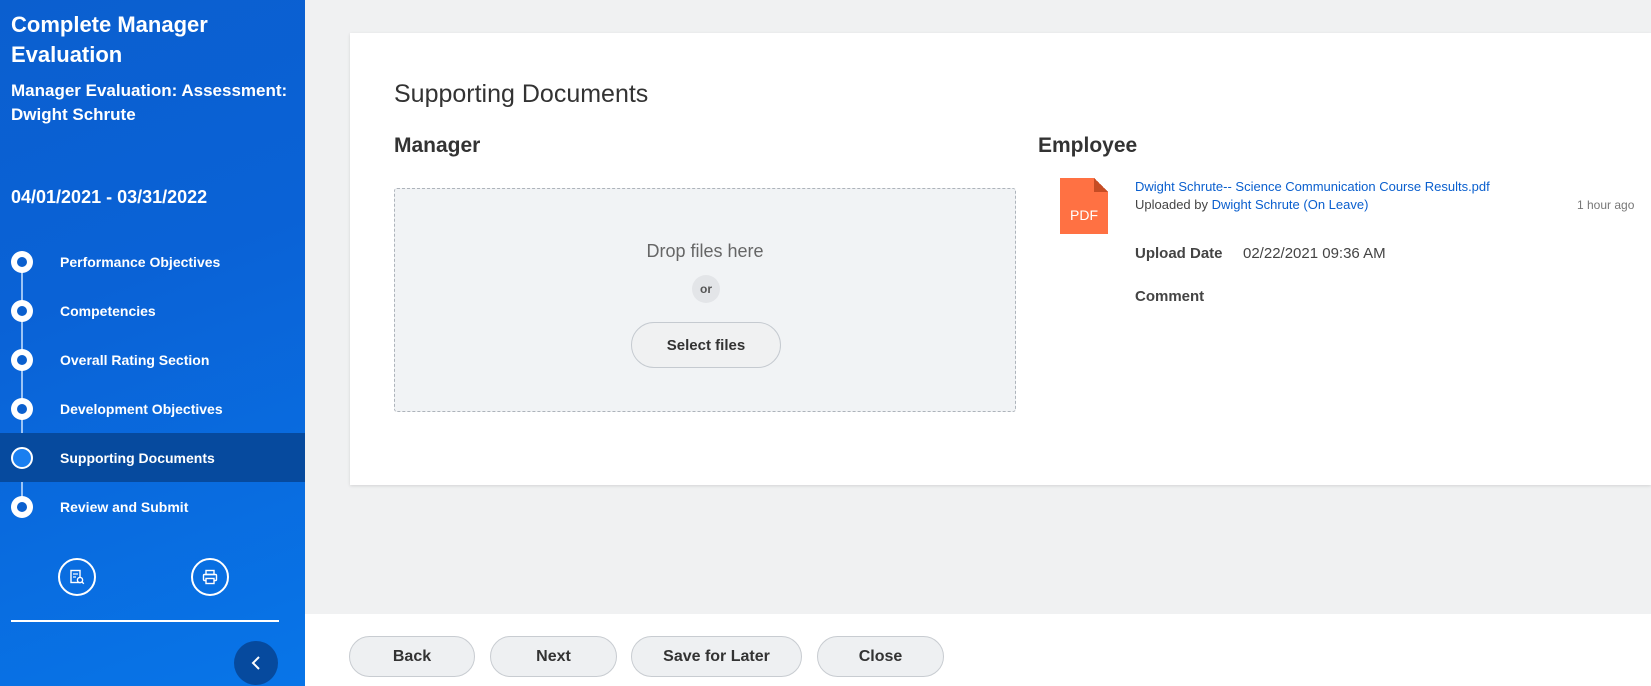 Image resolution: width=1651 pixels, height=686 pixels. Describe the element at coordinates (437, 145) in the screenshot. I see `manager-heading: Manager` at that location.